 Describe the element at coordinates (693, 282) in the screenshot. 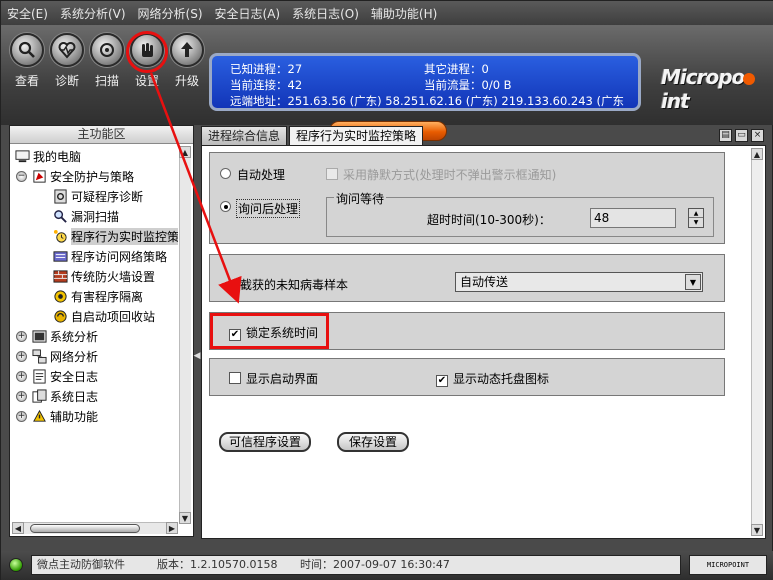

I see `chevron-down-icon: ▼` at that location.